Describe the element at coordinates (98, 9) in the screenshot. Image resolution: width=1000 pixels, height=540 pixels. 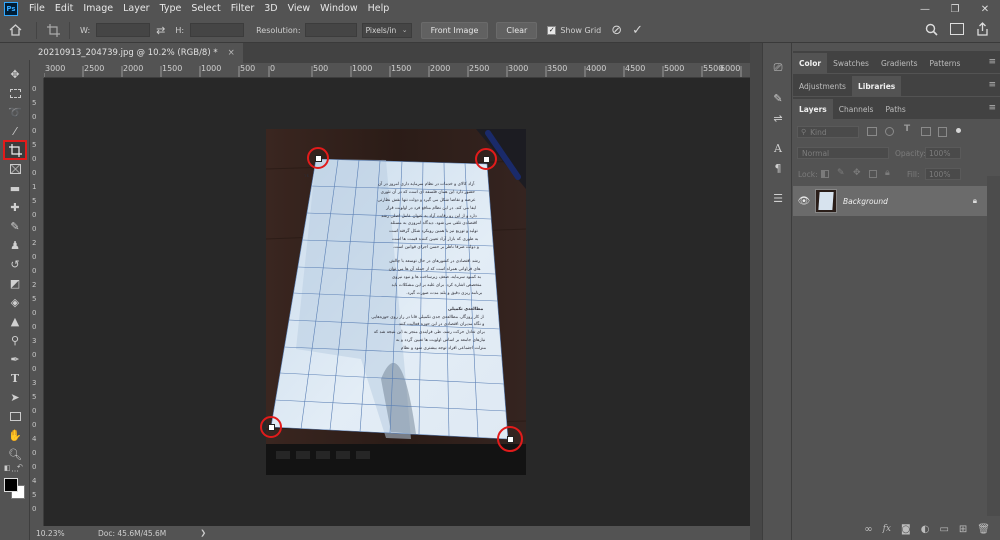
I see `menu-image: Image` at that location.